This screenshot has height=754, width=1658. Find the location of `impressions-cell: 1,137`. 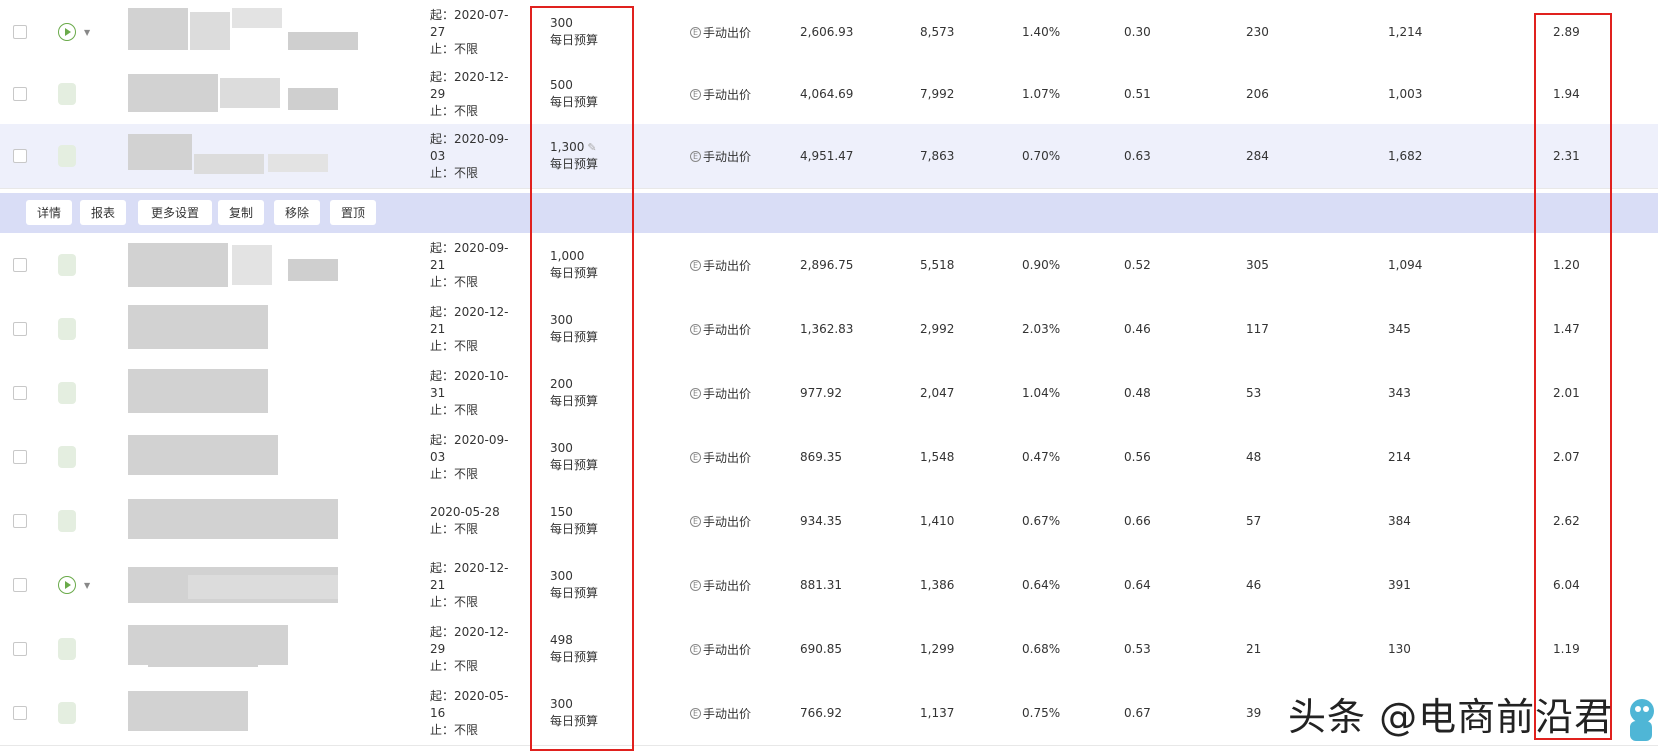

impressions-cell: 1,137 is located at coordinates (937, 713).